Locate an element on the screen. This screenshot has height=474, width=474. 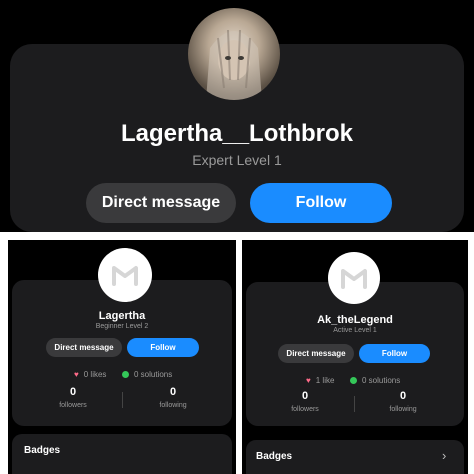
left-following-label: following is located at coordinates (173, 405).